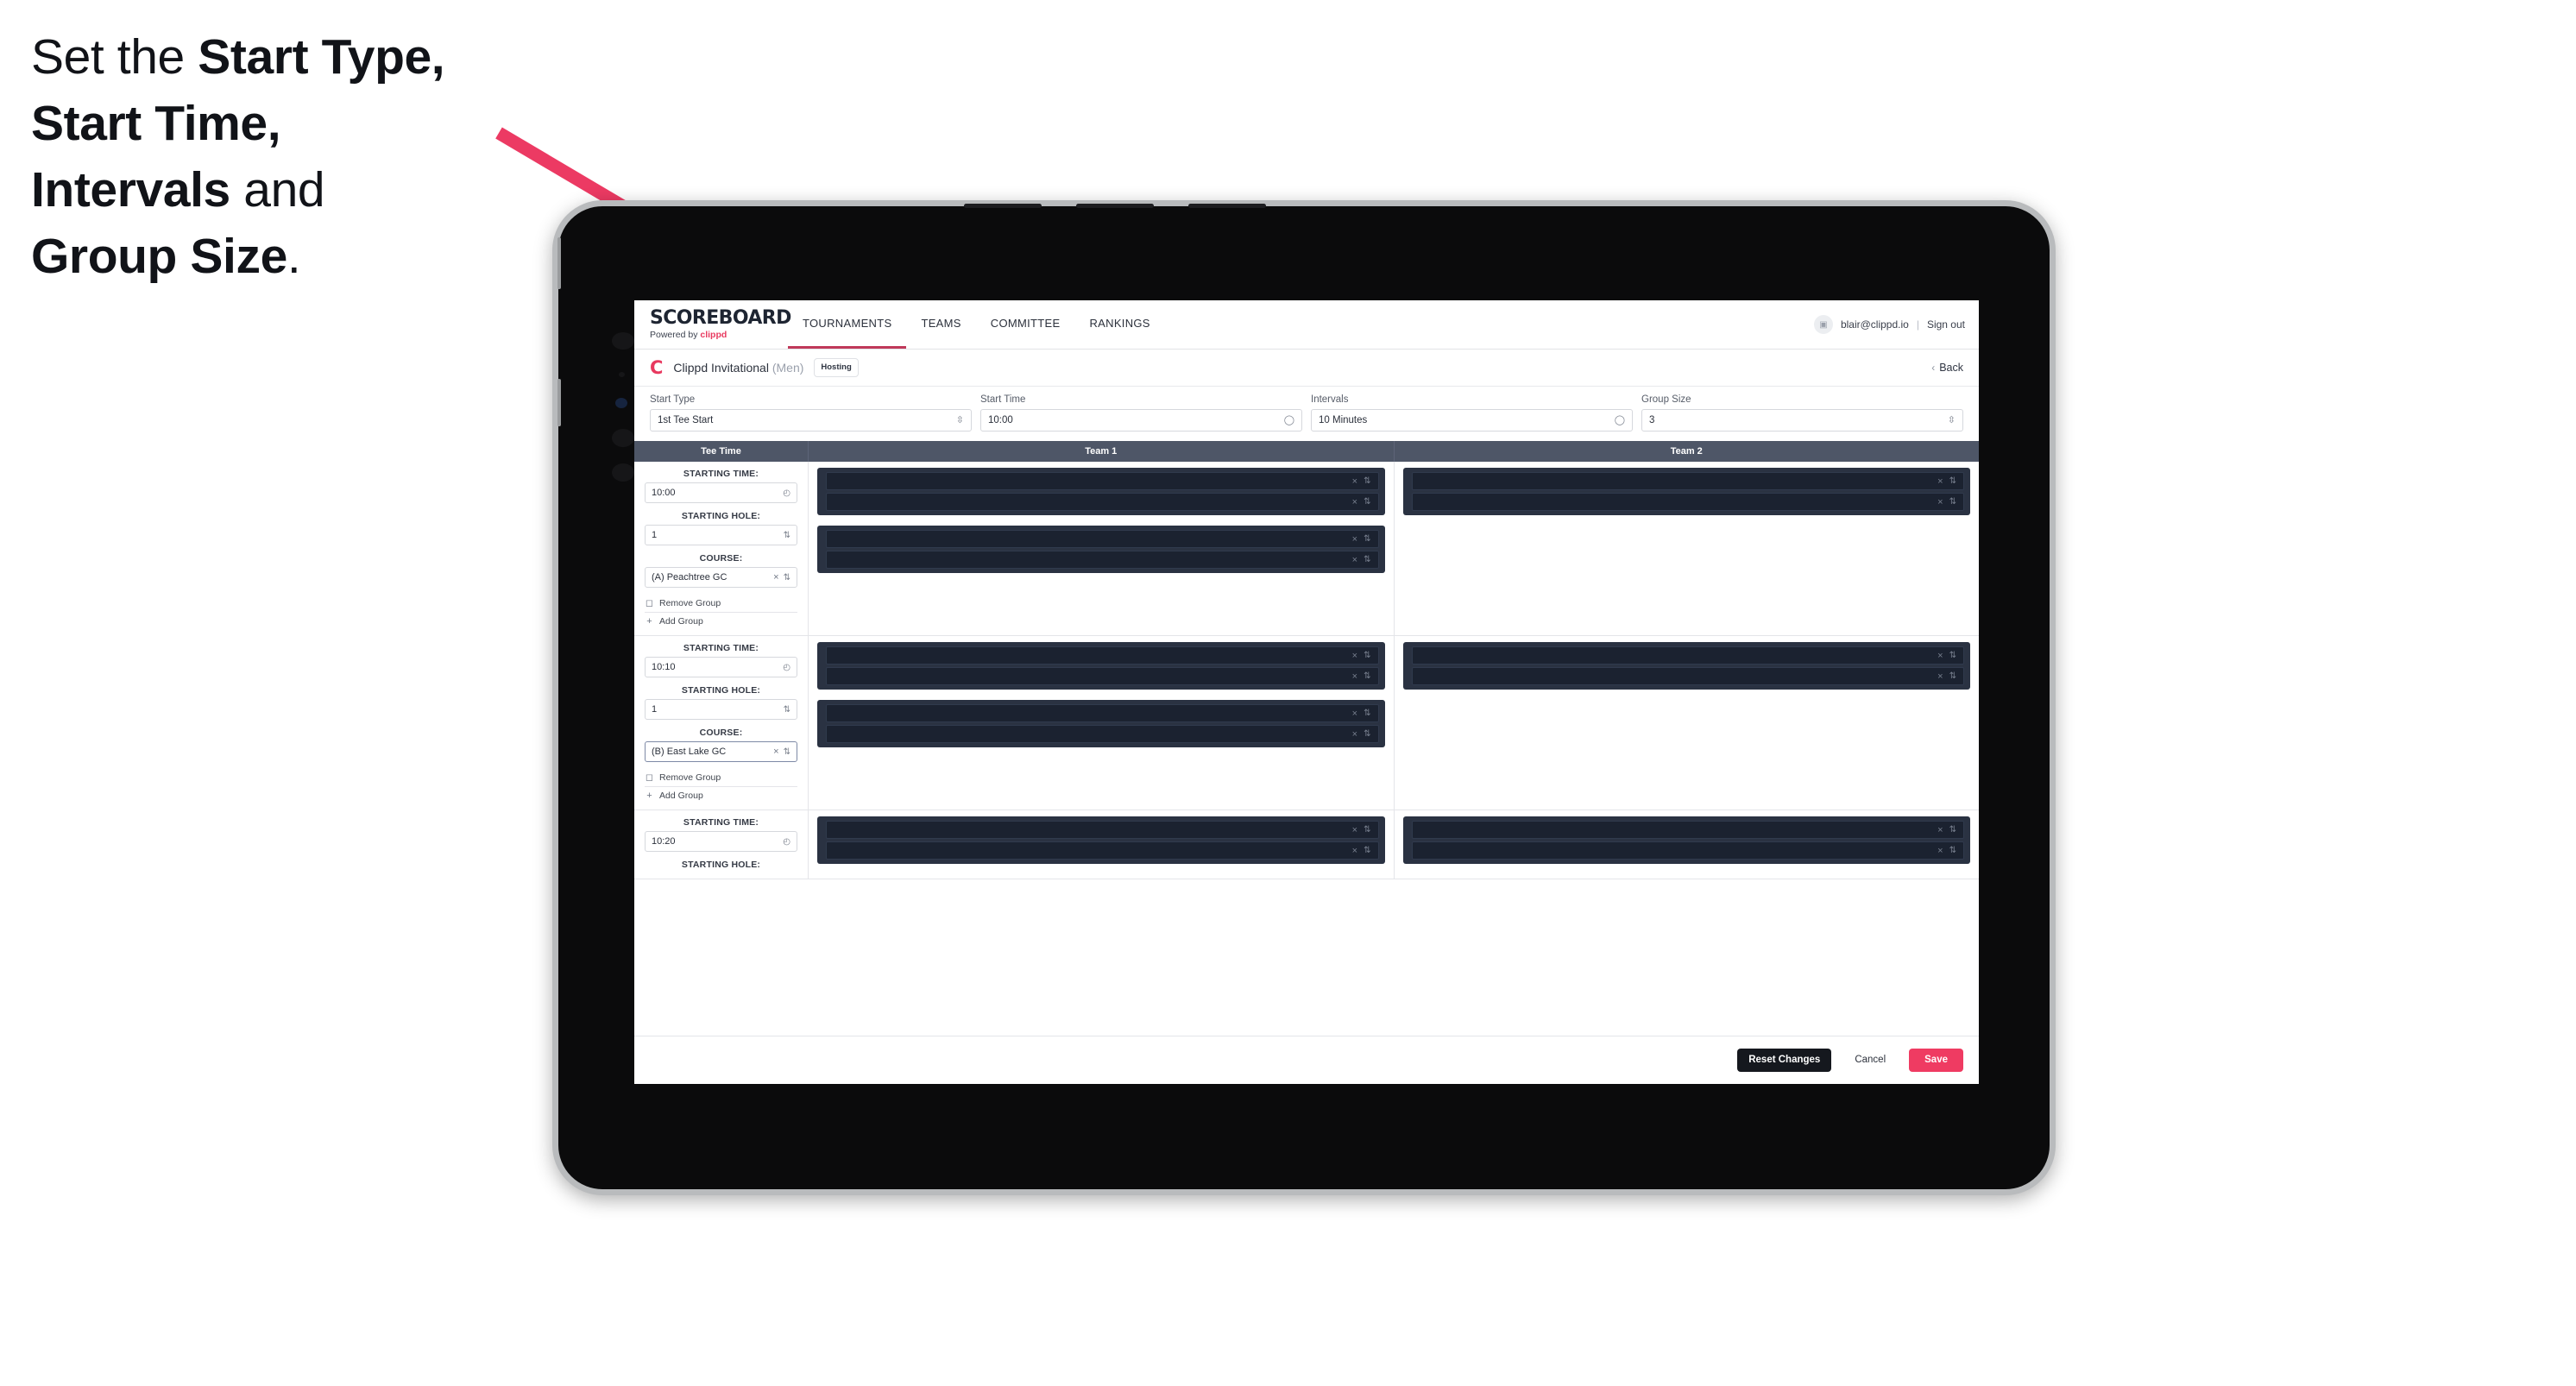  Describe the element at coordinates (1141, 421) in the screenshot. I see `start-time-input: 10:00 ◯` at that location.